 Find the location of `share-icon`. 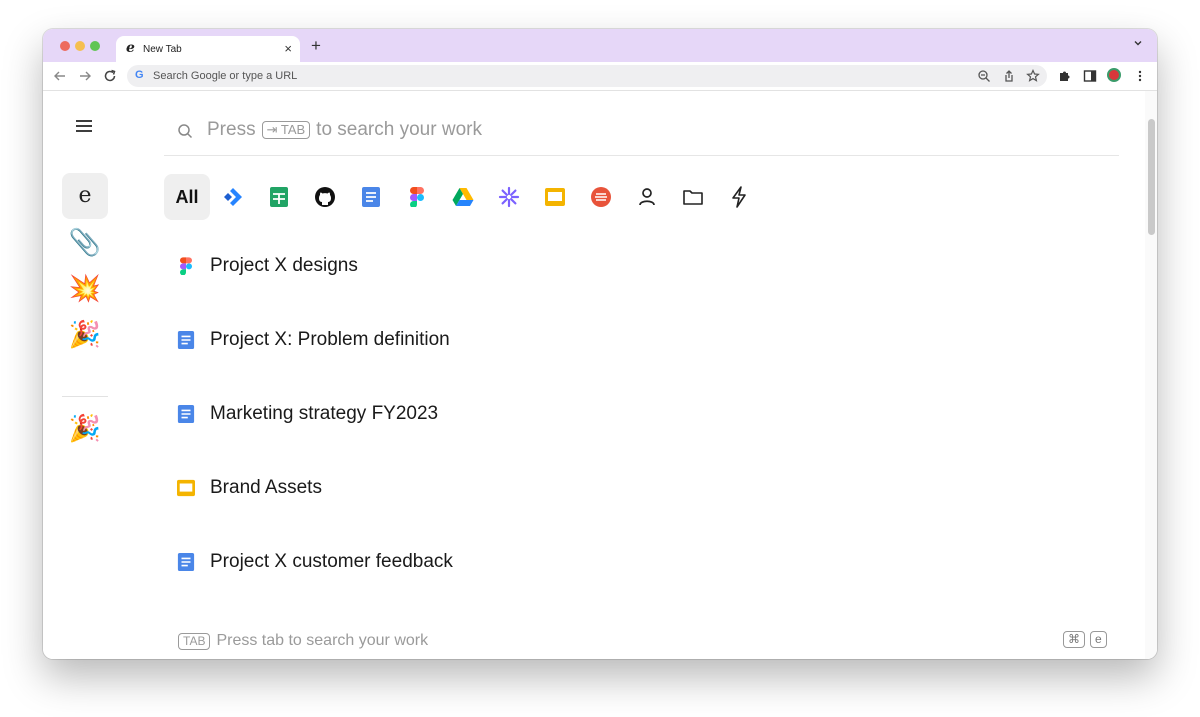

share-icon is located at coordinates (1009, 76).